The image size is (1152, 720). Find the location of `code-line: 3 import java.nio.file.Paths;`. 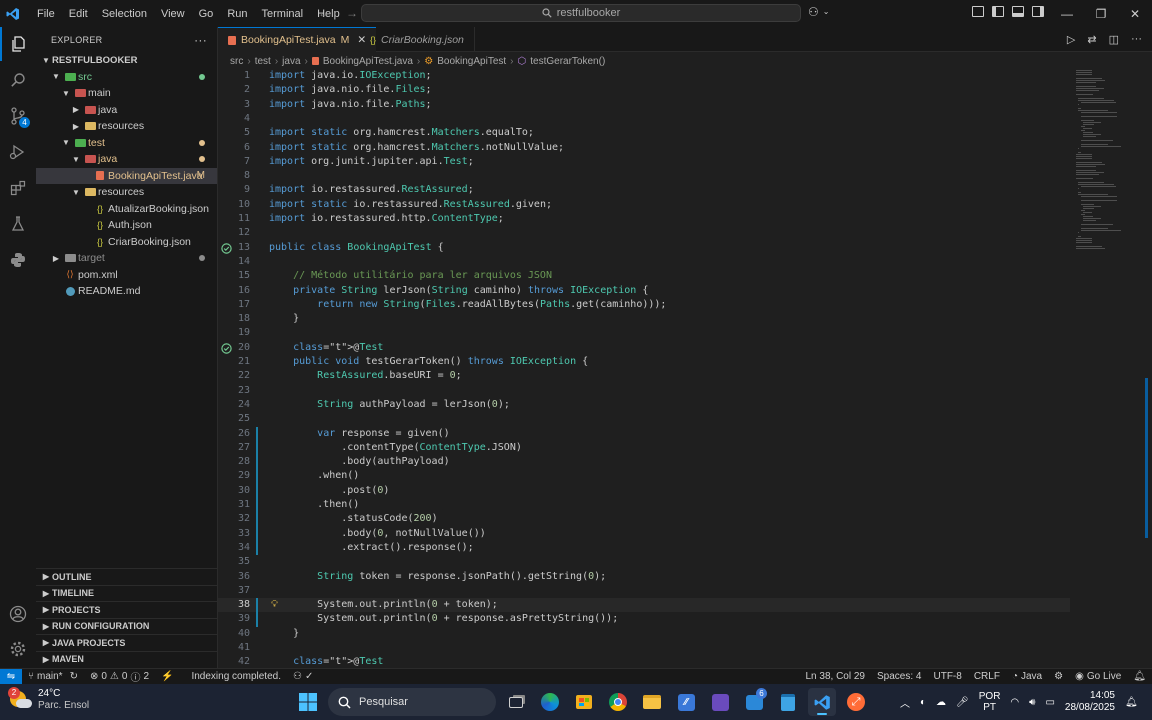

code-line: 3 import java.nio.file.Paths; is located at coordinates (644, 105).